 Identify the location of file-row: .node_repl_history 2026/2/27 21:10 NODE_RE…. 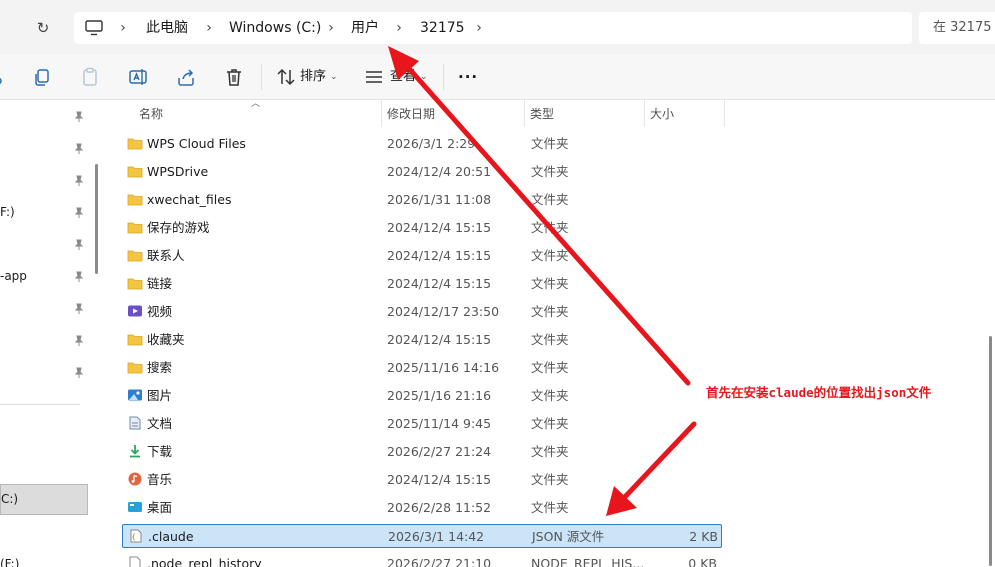
(422, 559).